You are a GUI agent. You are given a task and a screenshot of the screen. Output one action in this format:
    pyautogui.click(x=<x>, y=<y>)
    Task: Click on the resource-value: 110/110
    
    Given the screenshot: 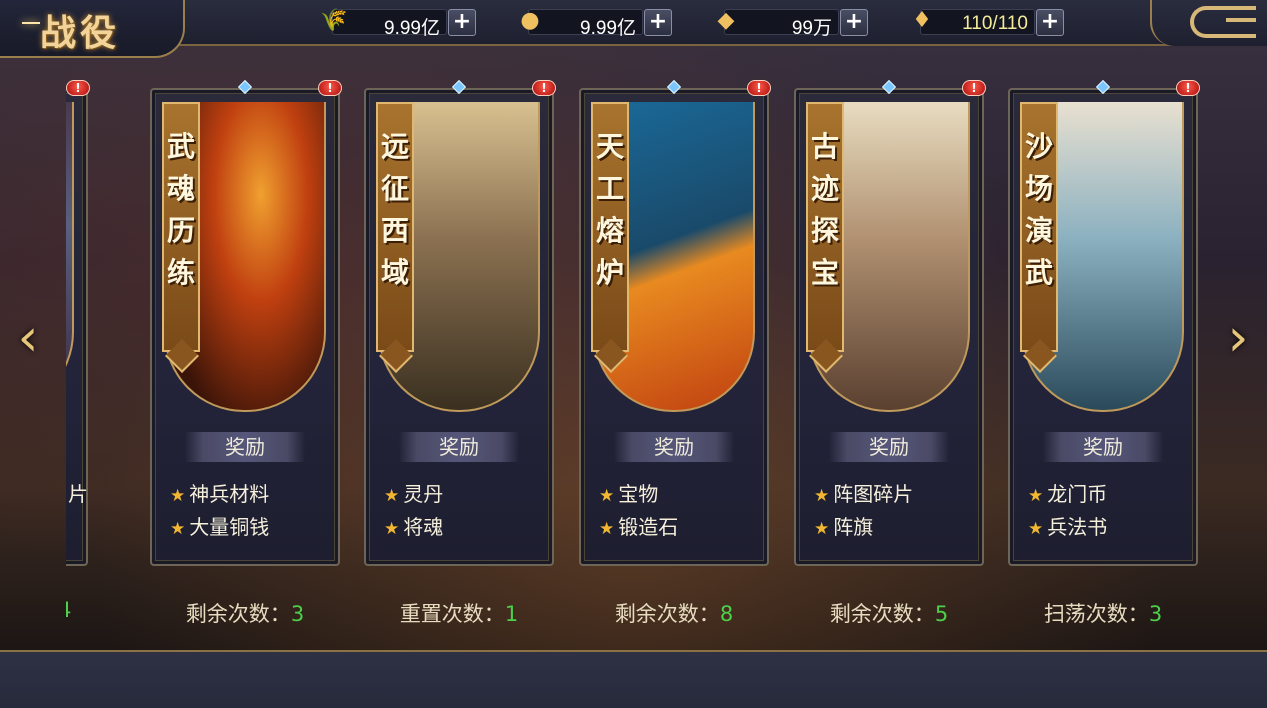 What is the action you would take?
    pyautogui.click(x=995, y=23)
    